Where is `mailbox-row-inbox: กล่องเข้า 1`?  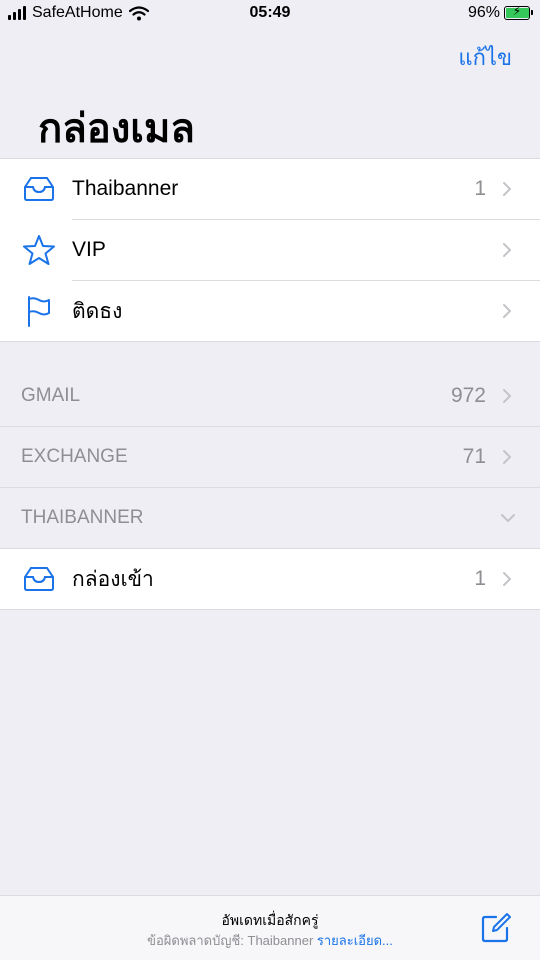 mailbox-row-inbox: กล่องเข้า 1 is located at coordinates (270, 579).